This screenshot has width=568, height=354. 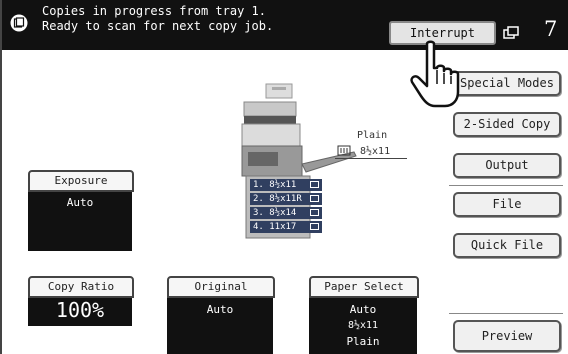 I want to click on original-value-panel: Auto, so click(x=220, y=325).